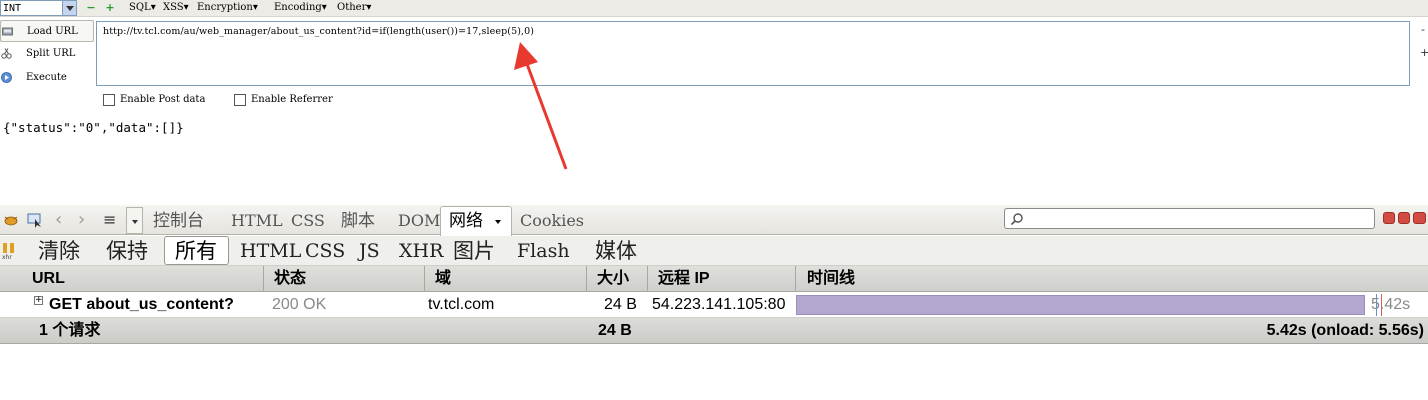  I want to click on search-input, so click(1189, 218).